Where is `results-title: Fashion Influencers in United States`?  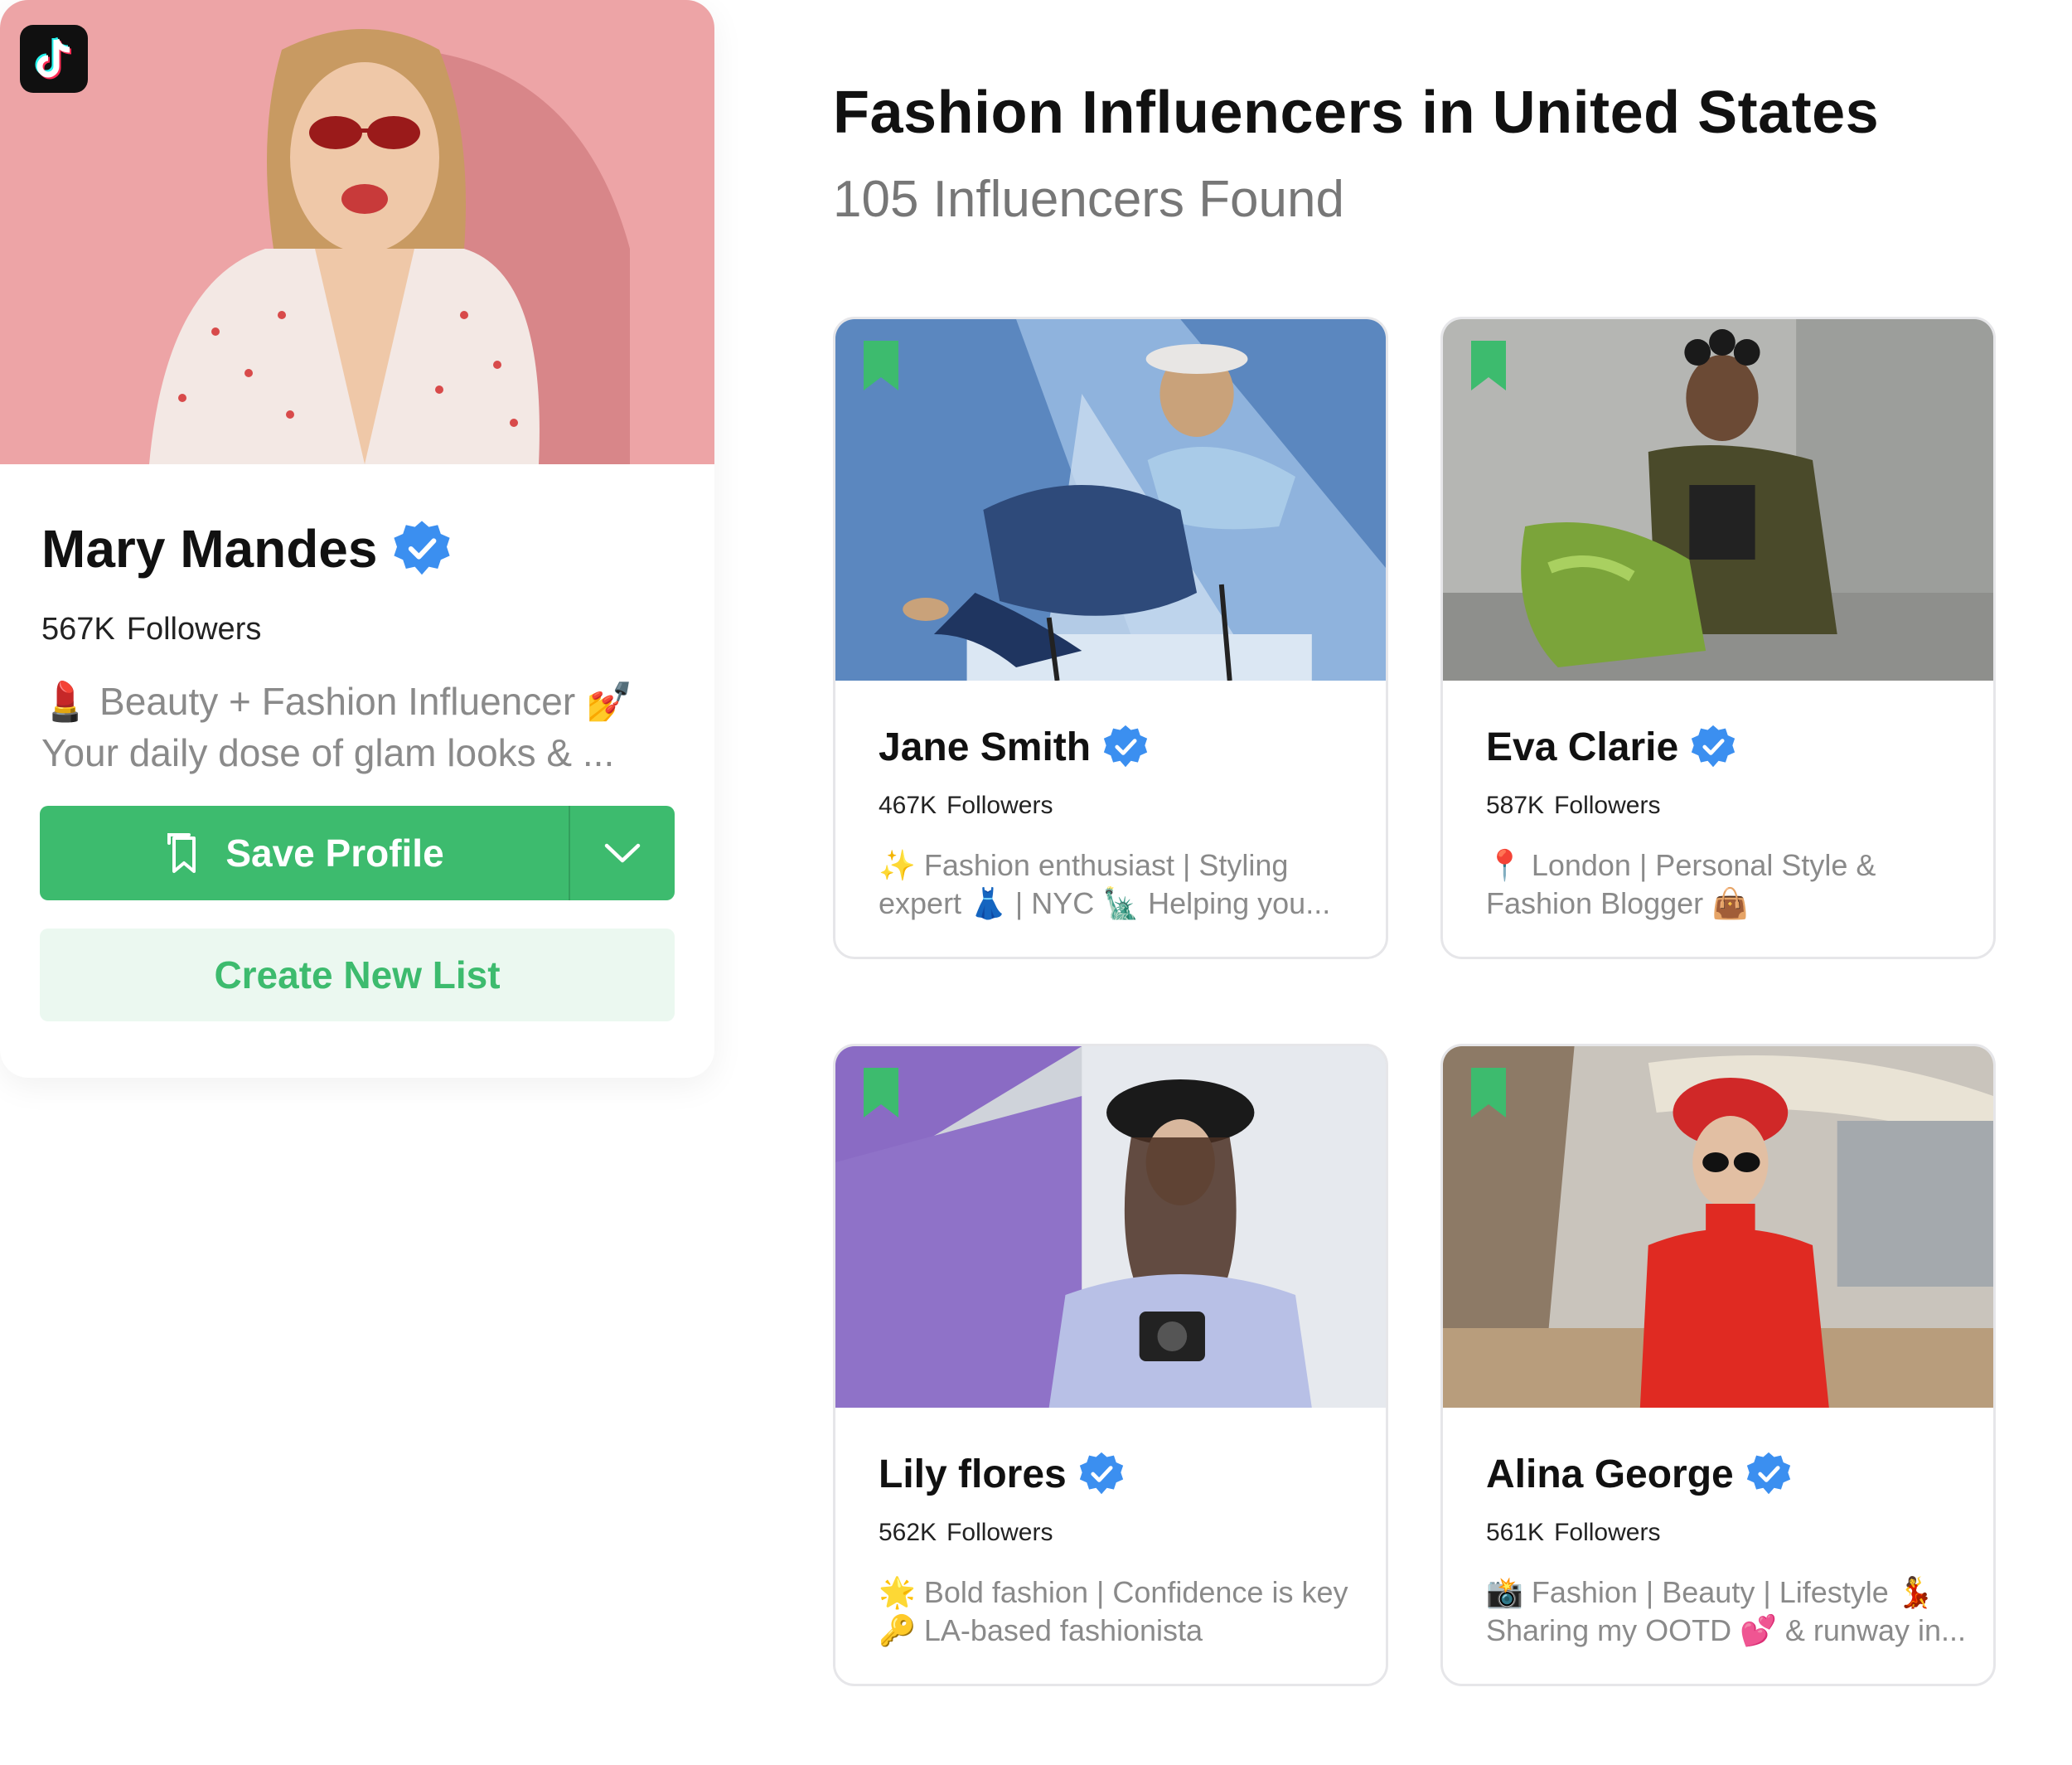 results-title: Fashion Influencers in United States is located at coordinates (1356, 113).